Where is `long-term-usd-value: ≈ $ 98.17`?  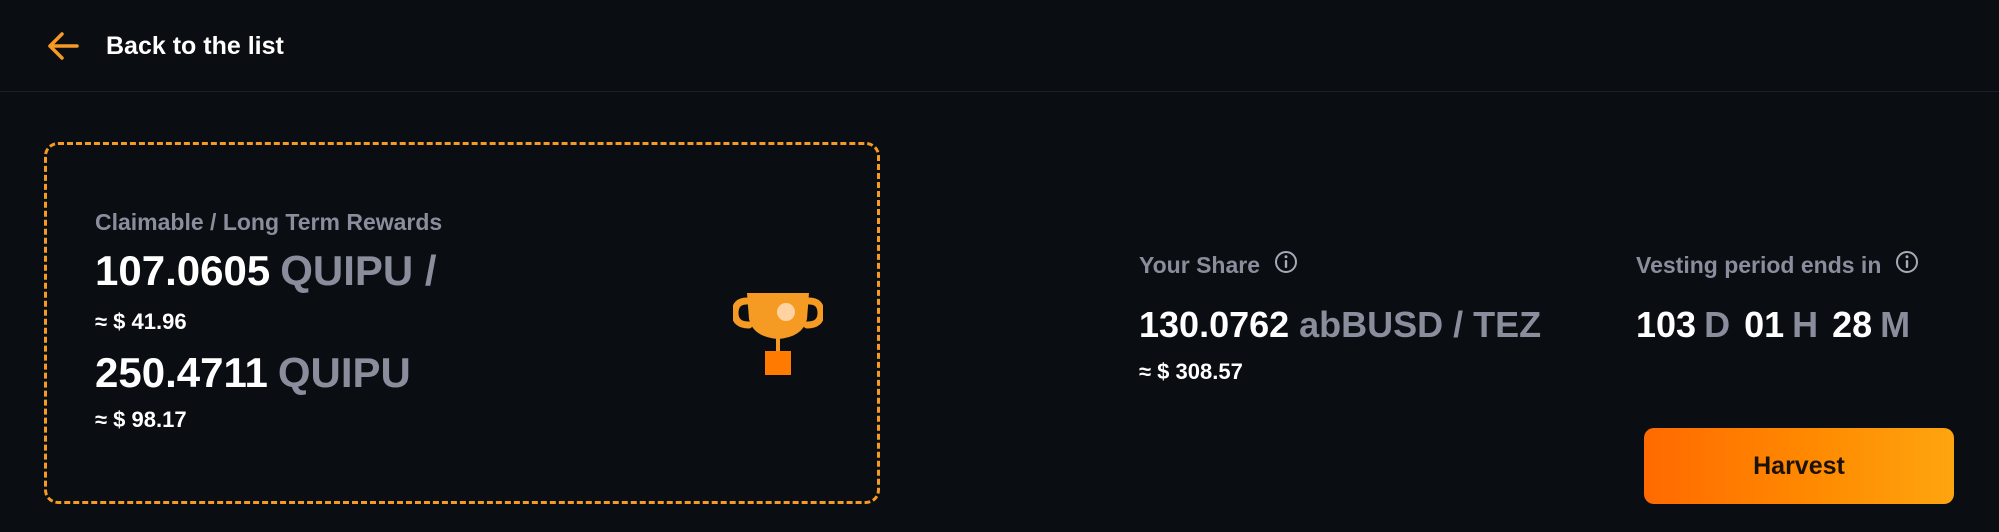 long-term-usd-value: ≈ $ 98.17 is located at coordinates (141, 419).